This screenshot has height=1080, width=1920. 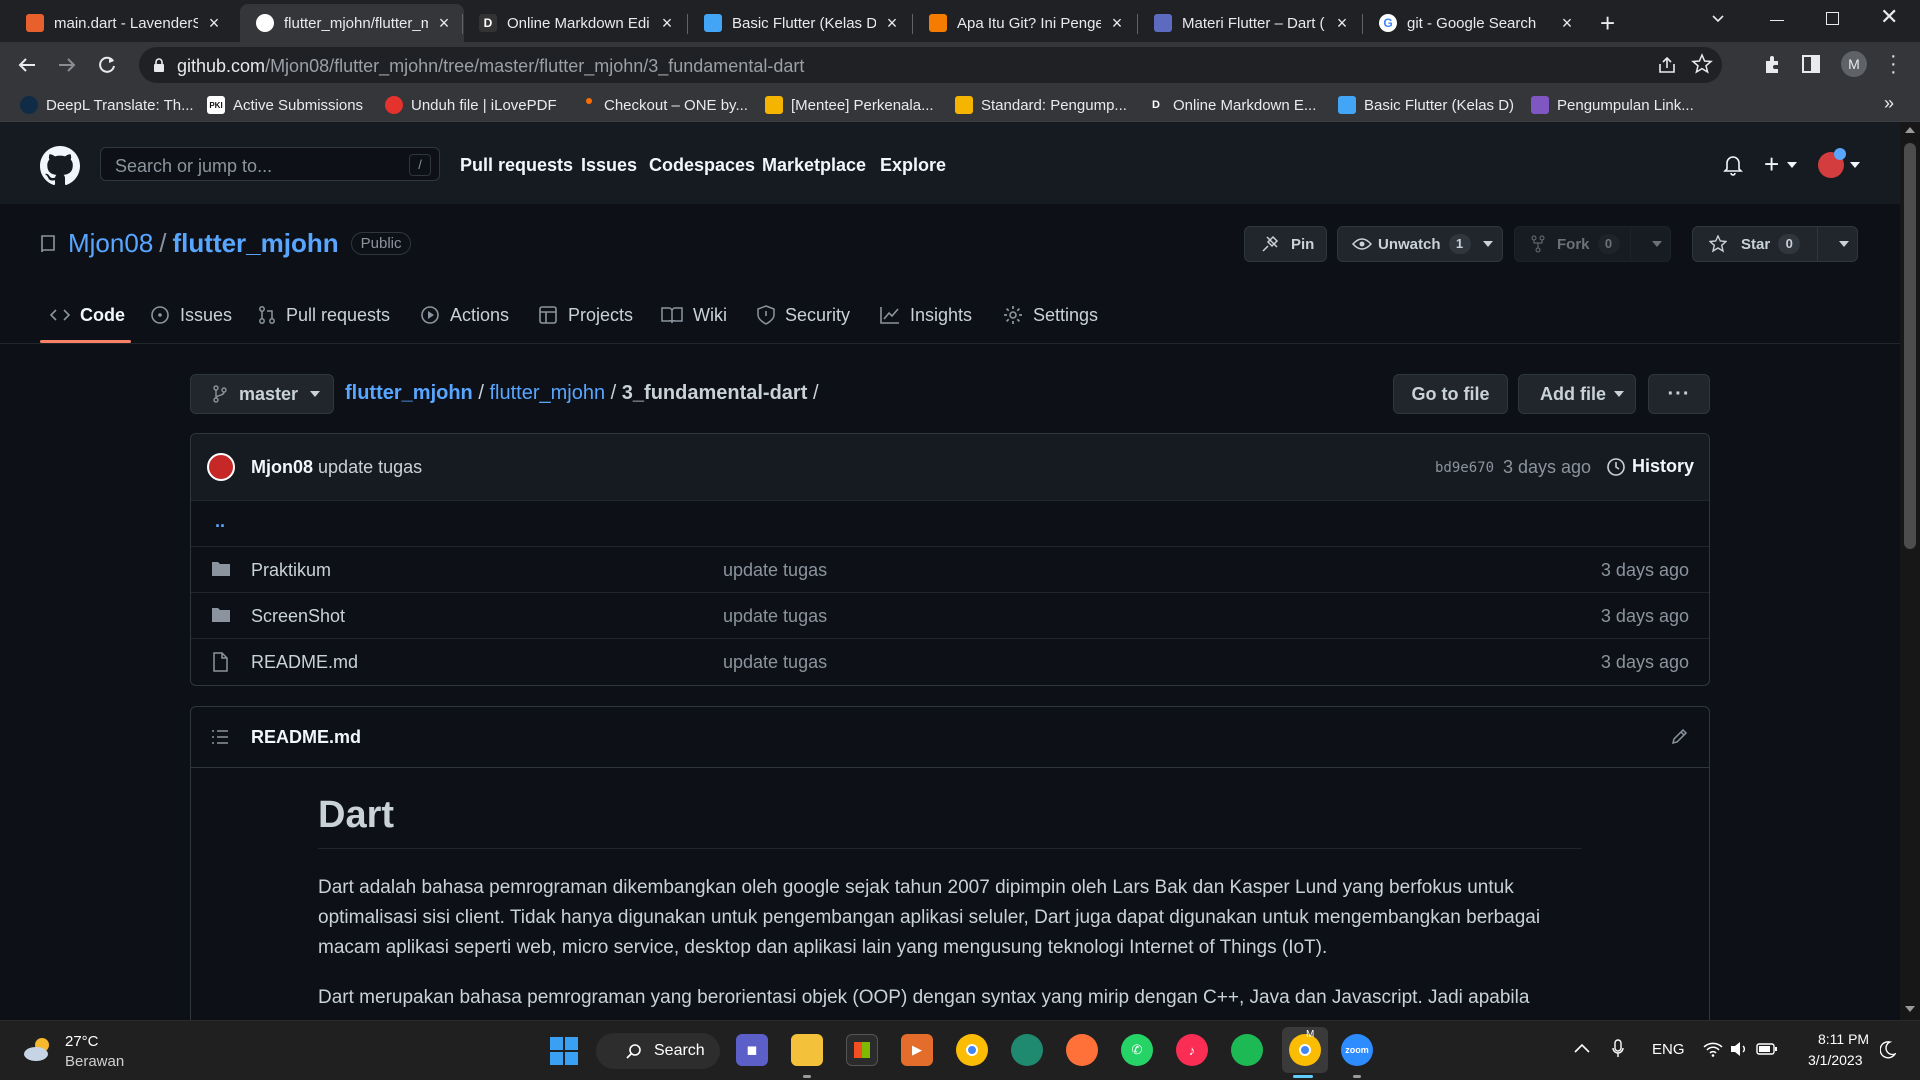 I want to click on parent-directory-link: .., so click(x=220, y=521).